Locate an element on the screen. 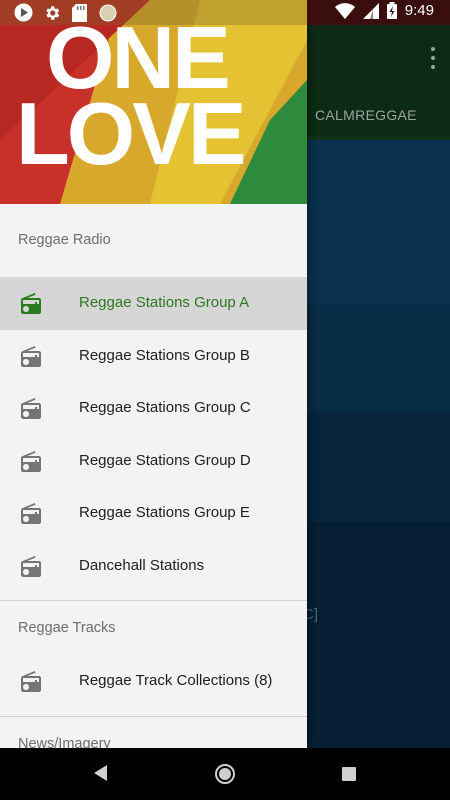 The image size is (450, 800). home-icon is located at coordinates (225, 774).